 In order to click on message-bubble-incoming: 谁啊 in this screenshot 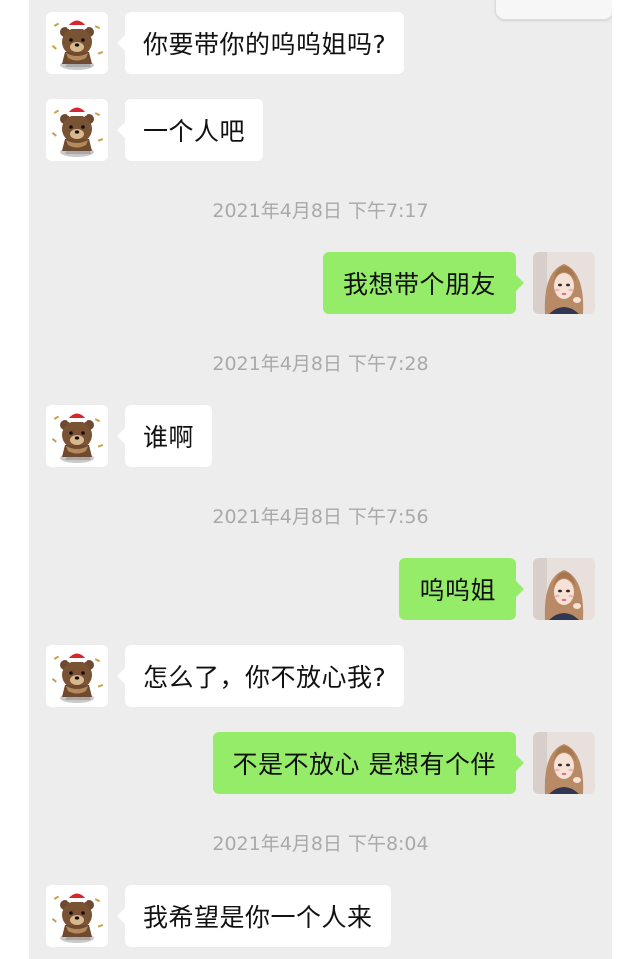, I will do `click(164, 436)`.